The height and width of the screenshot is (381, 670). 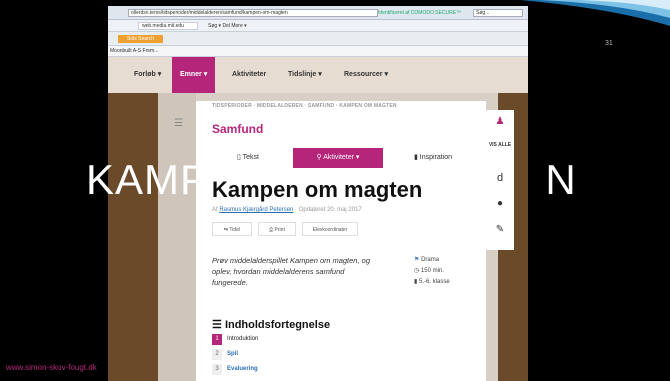 I want to click on meta-duration: ◷ 150 min., so click(x=432, y=271).